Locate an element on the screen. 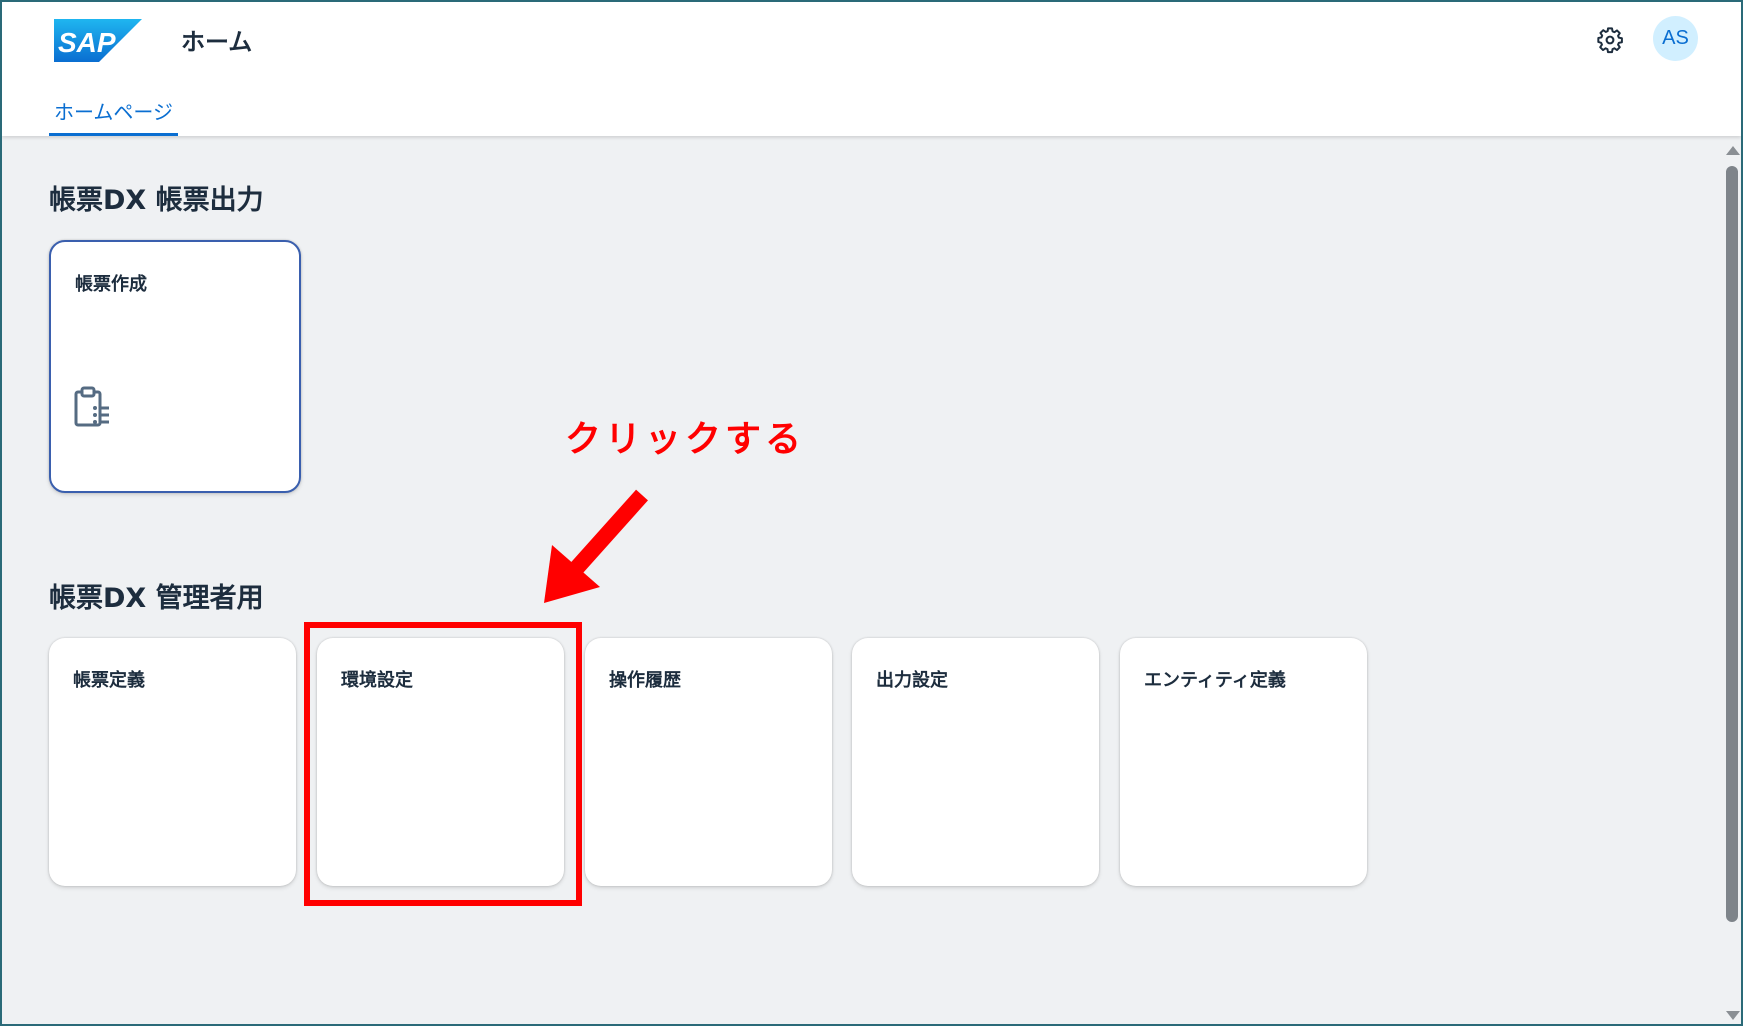 Image resolution: width=1743 pixels, height=1026 pixels. scroll-down-icon is located at coordinates (1733, 1015).